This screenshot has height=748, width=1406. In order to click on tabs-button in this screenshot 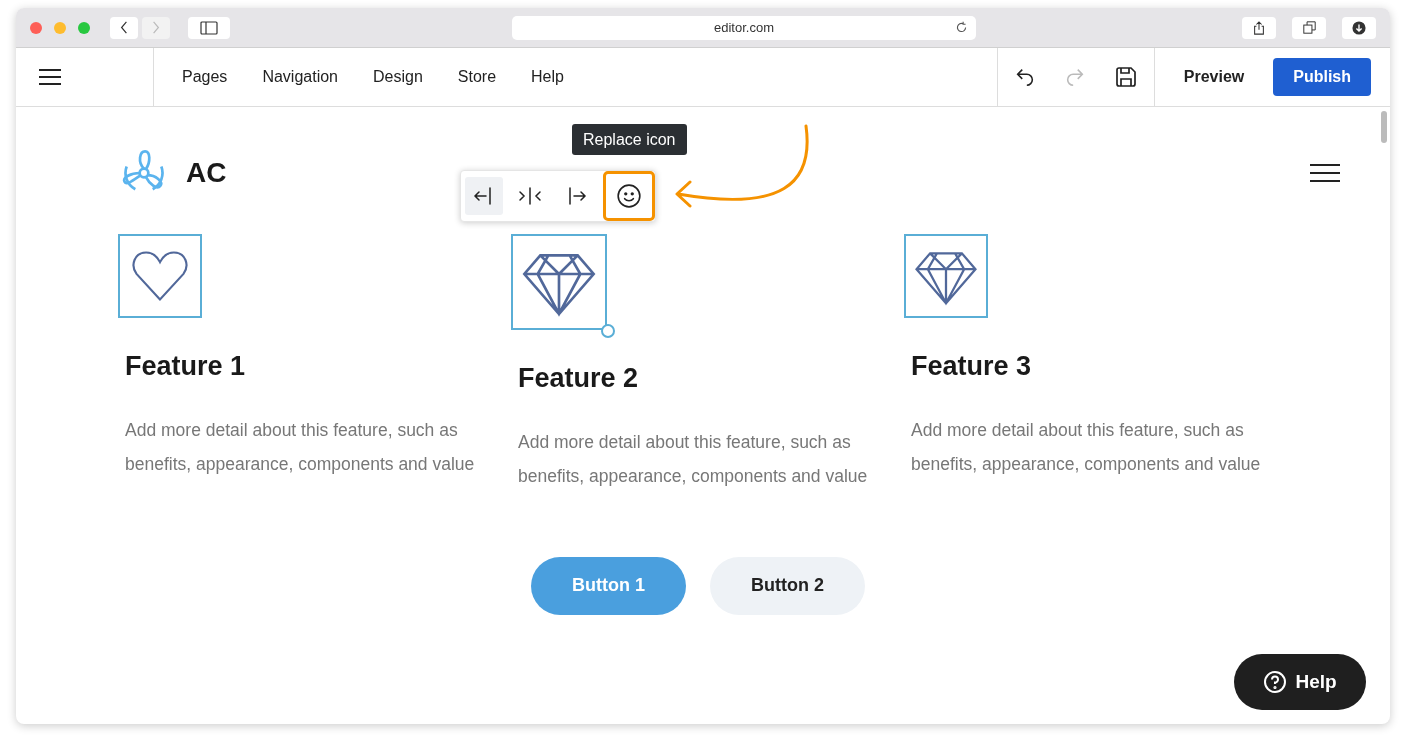, I will do `click(1309, 27)`.